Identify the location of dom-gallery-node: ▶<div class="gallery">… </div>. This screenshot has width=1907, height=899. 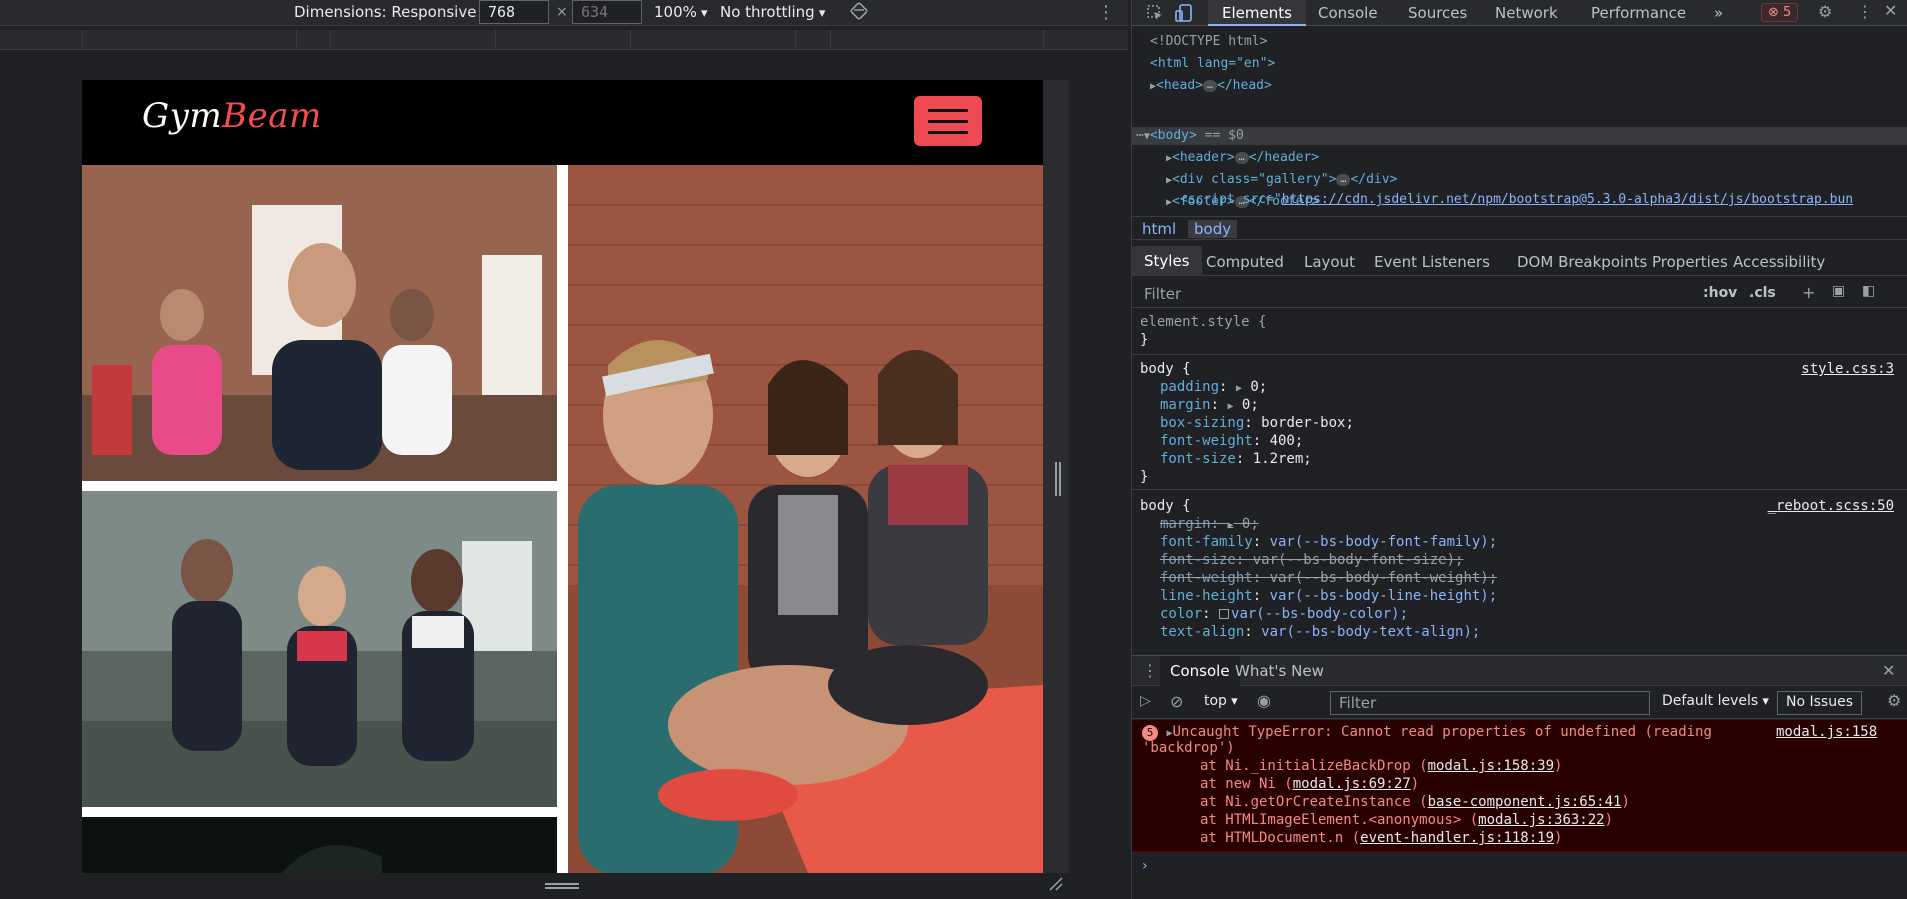
(1281, 179).